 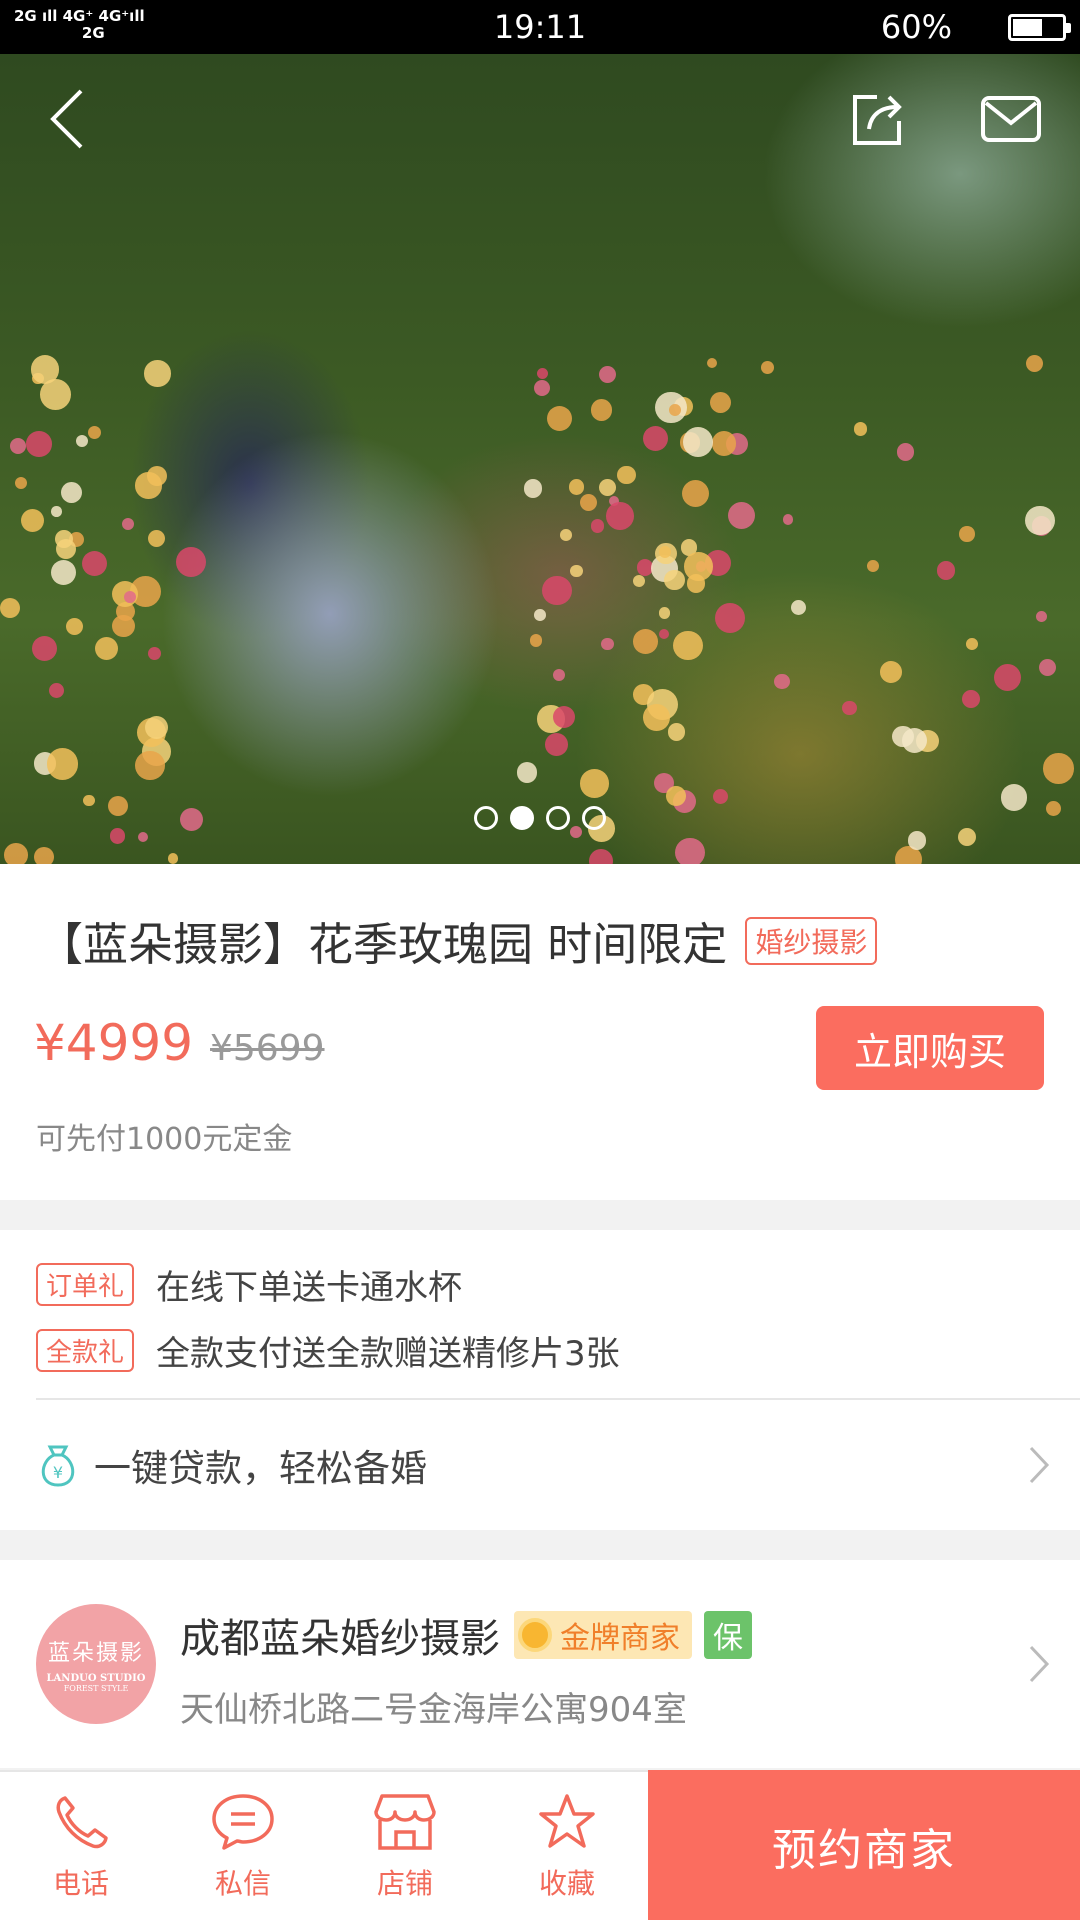 I want to click on share-button, so click(x=877, y=119).